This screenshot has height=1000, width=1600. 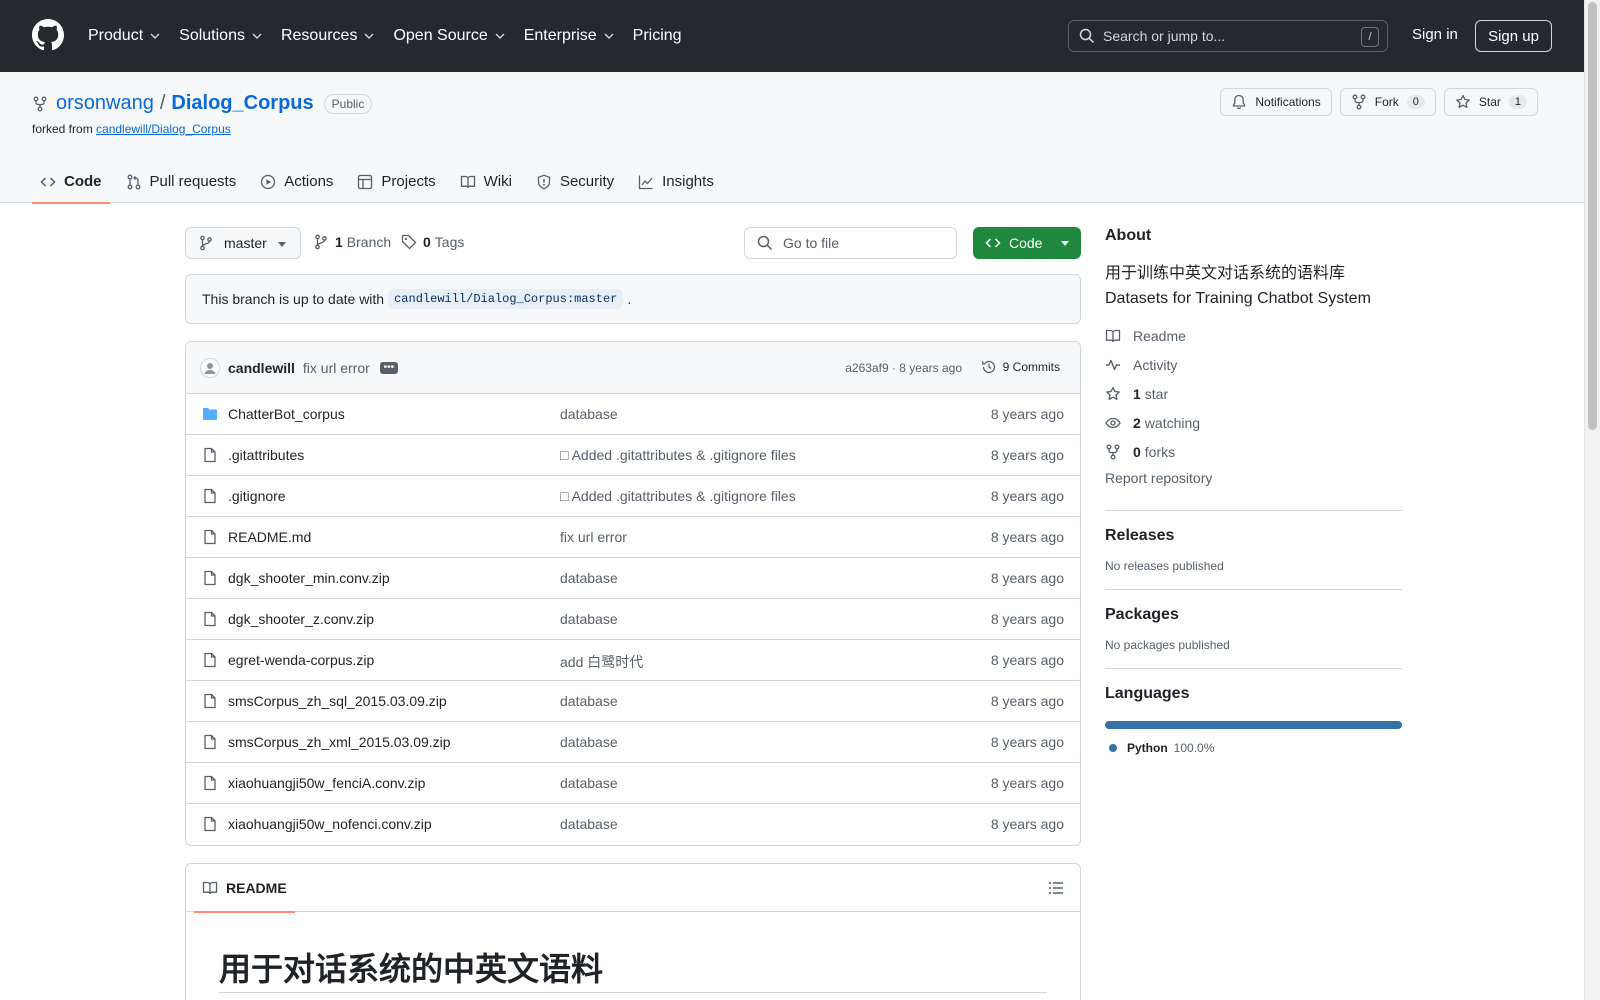 What do you see at coordinates (1056, 888) in the screenshot?
I see `outline-list-icon` at bounding box center [1056, 888].